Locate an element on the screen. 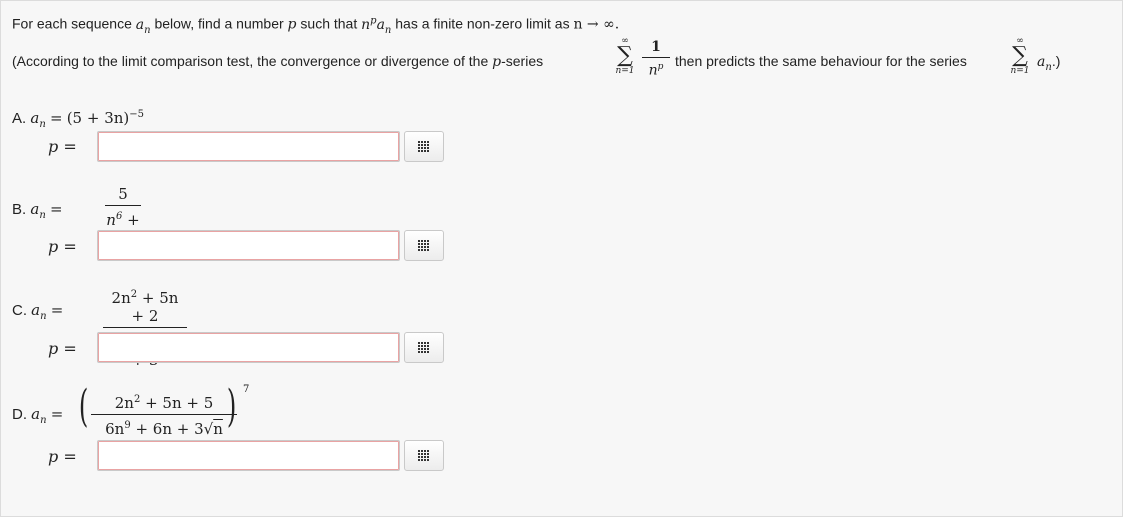 This screenshot has height=517, width=1123. np-an-expr: npan is located at coordinates (376, 25).